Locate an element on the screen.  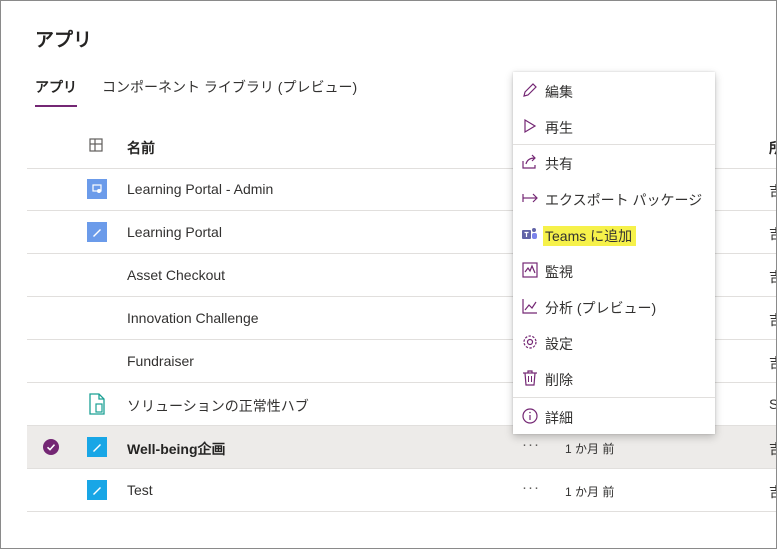
menu-item-share: 共有 is located at coordinates (614, 162).